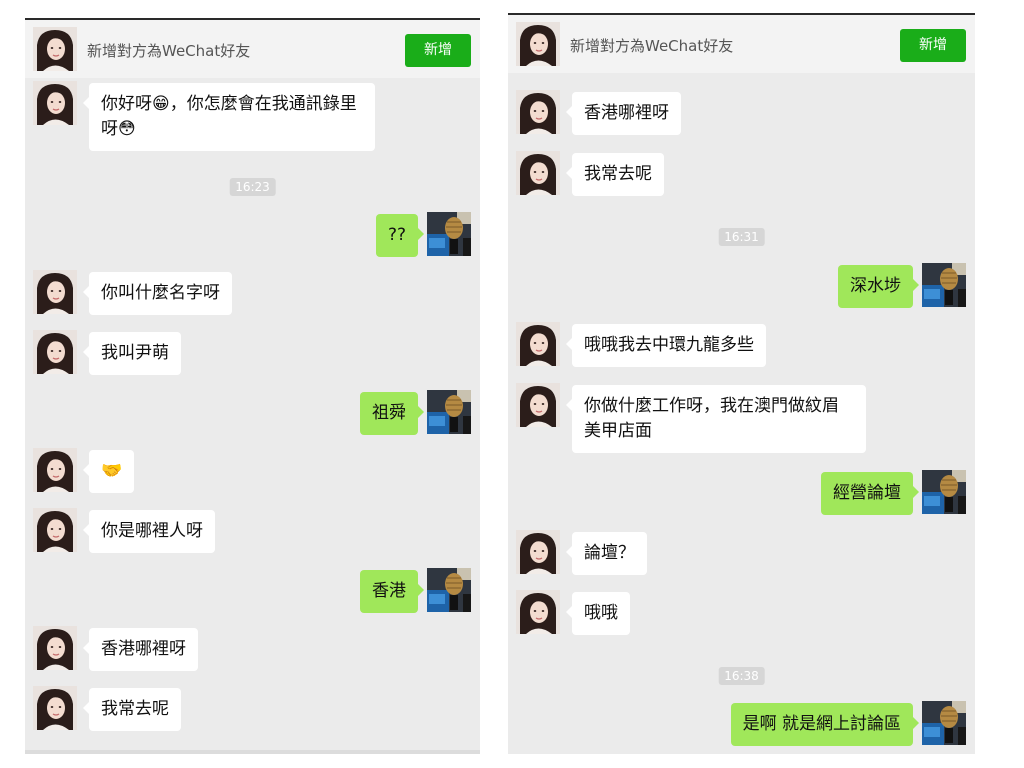 This screenshot has height=768, width=1024. What do you see at coordinates (606, 553) in the screenshot?
I see `message-bubble: 論壇？` at bounding box center [606, 553].